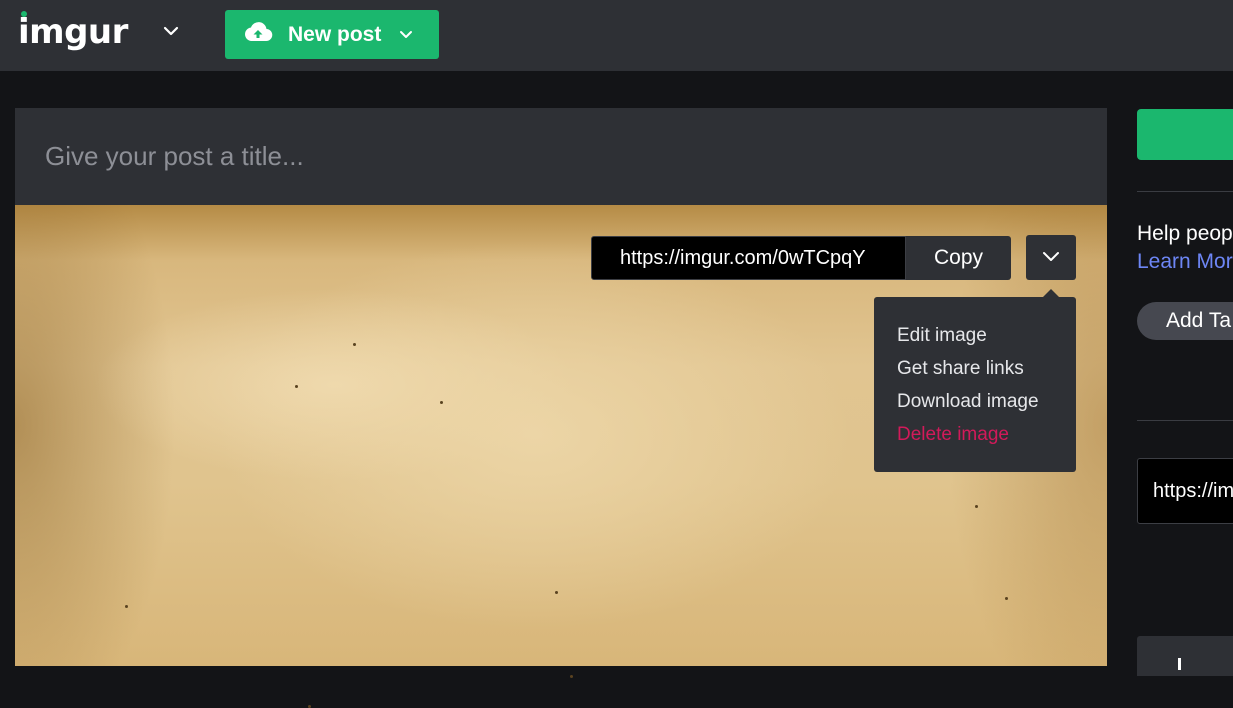  What do you see at coordinates (748, 258) in the screenshot?
I see `image-url-field: https://imgur.com/0wTCpqY` at bounding box center [748, 258].